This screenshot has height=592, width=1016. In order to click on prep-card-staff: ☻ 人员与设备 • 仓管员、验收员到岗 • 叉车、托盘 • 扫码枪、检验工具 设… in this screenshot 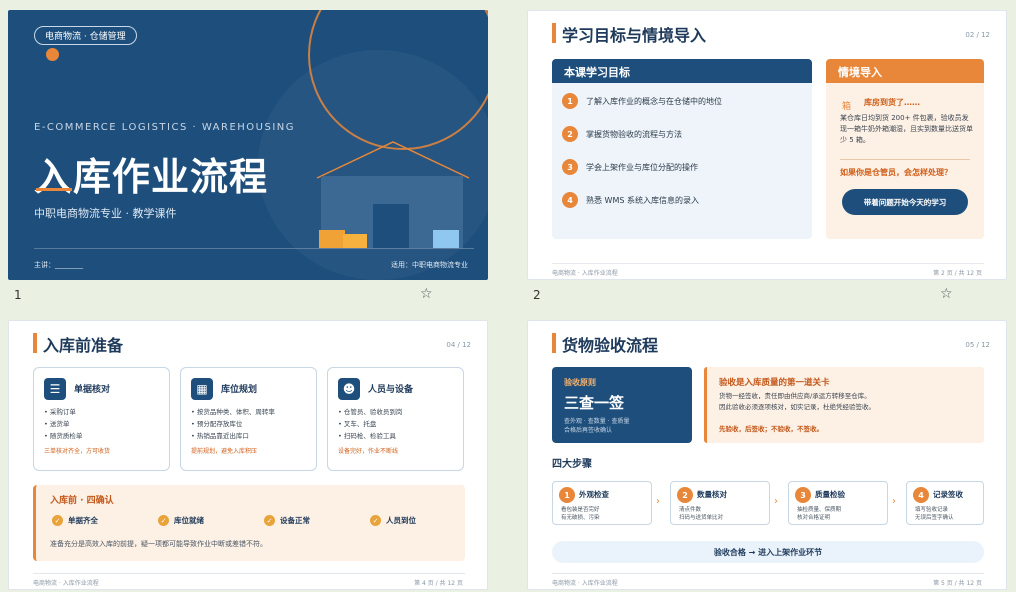, I will do `click(395, 419)`.